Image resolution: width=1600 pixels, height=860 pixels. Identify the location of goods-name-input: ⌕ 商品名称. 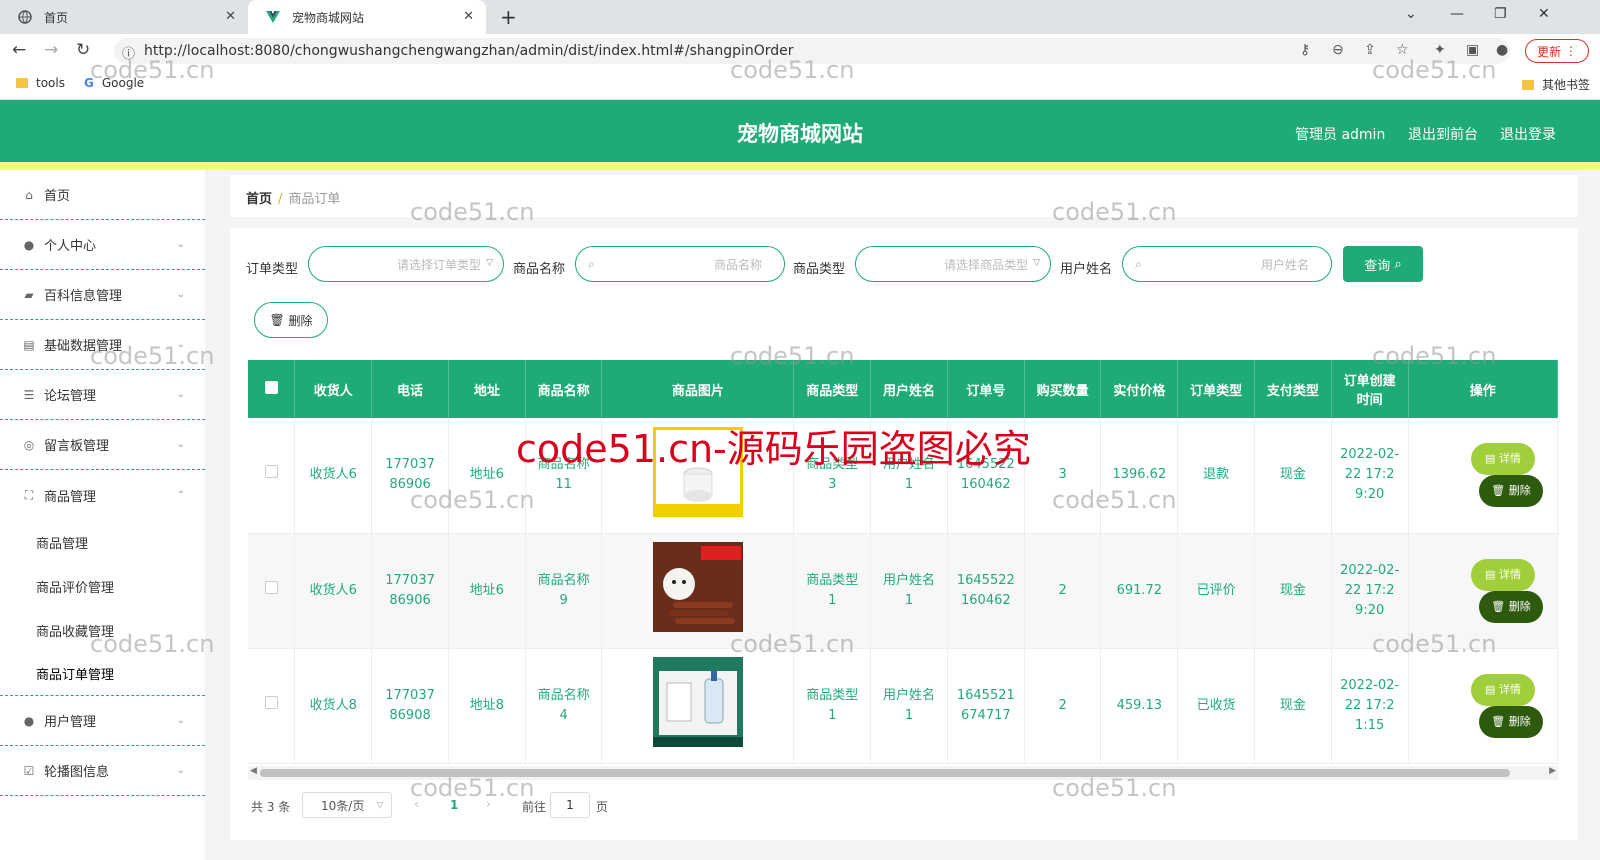
(680, 264).